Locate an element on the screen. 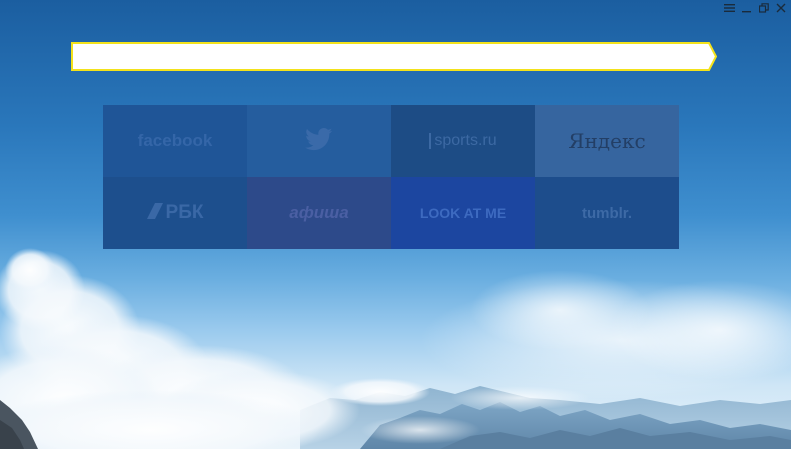  sports-bar-icon is located at coordinates (430, 141).